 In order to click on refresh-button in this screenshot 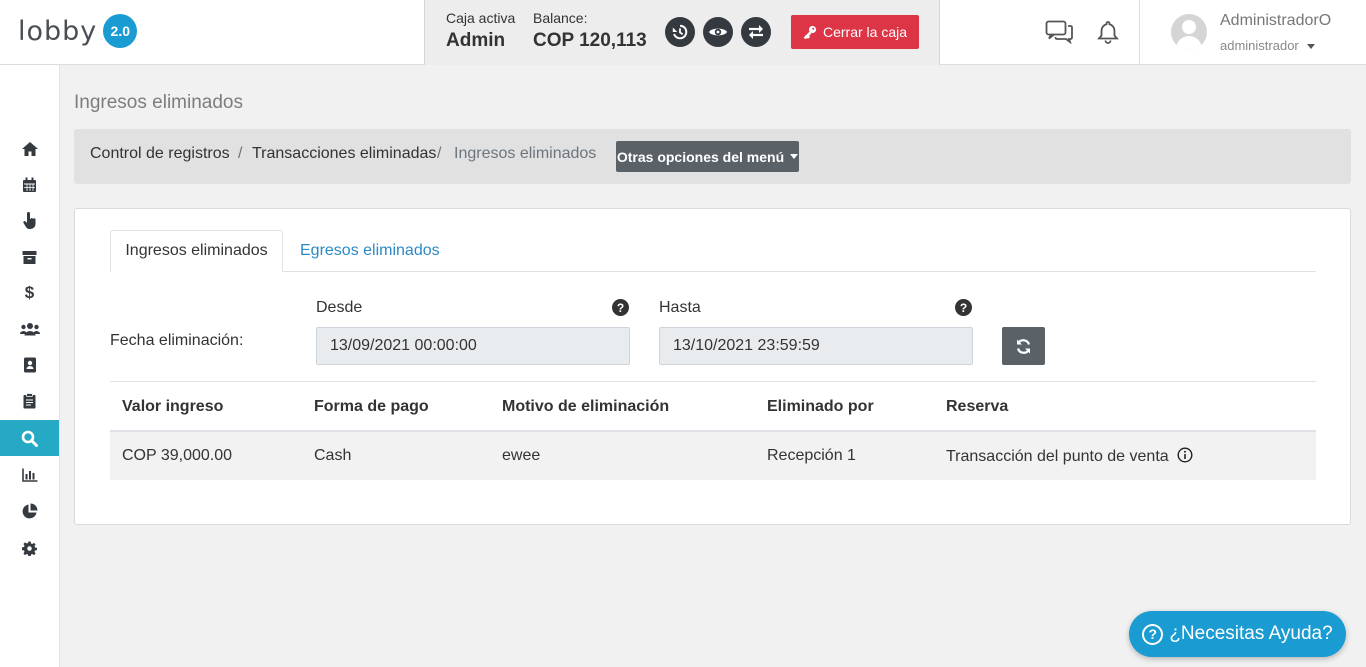, I will do `click(1023, 346)`.